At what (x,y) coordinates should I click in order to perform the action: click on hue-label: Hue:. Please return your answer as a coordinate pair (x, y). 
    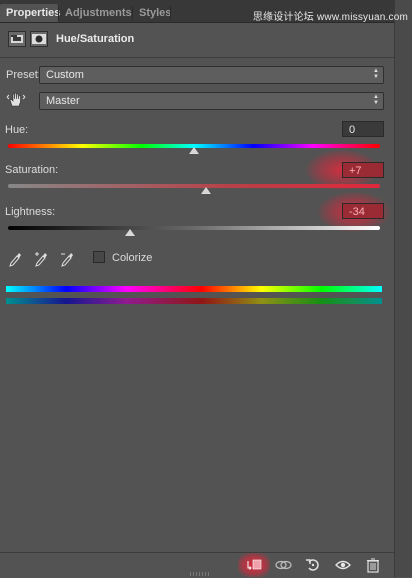
    Looking at the image, I should click on (17, 130).